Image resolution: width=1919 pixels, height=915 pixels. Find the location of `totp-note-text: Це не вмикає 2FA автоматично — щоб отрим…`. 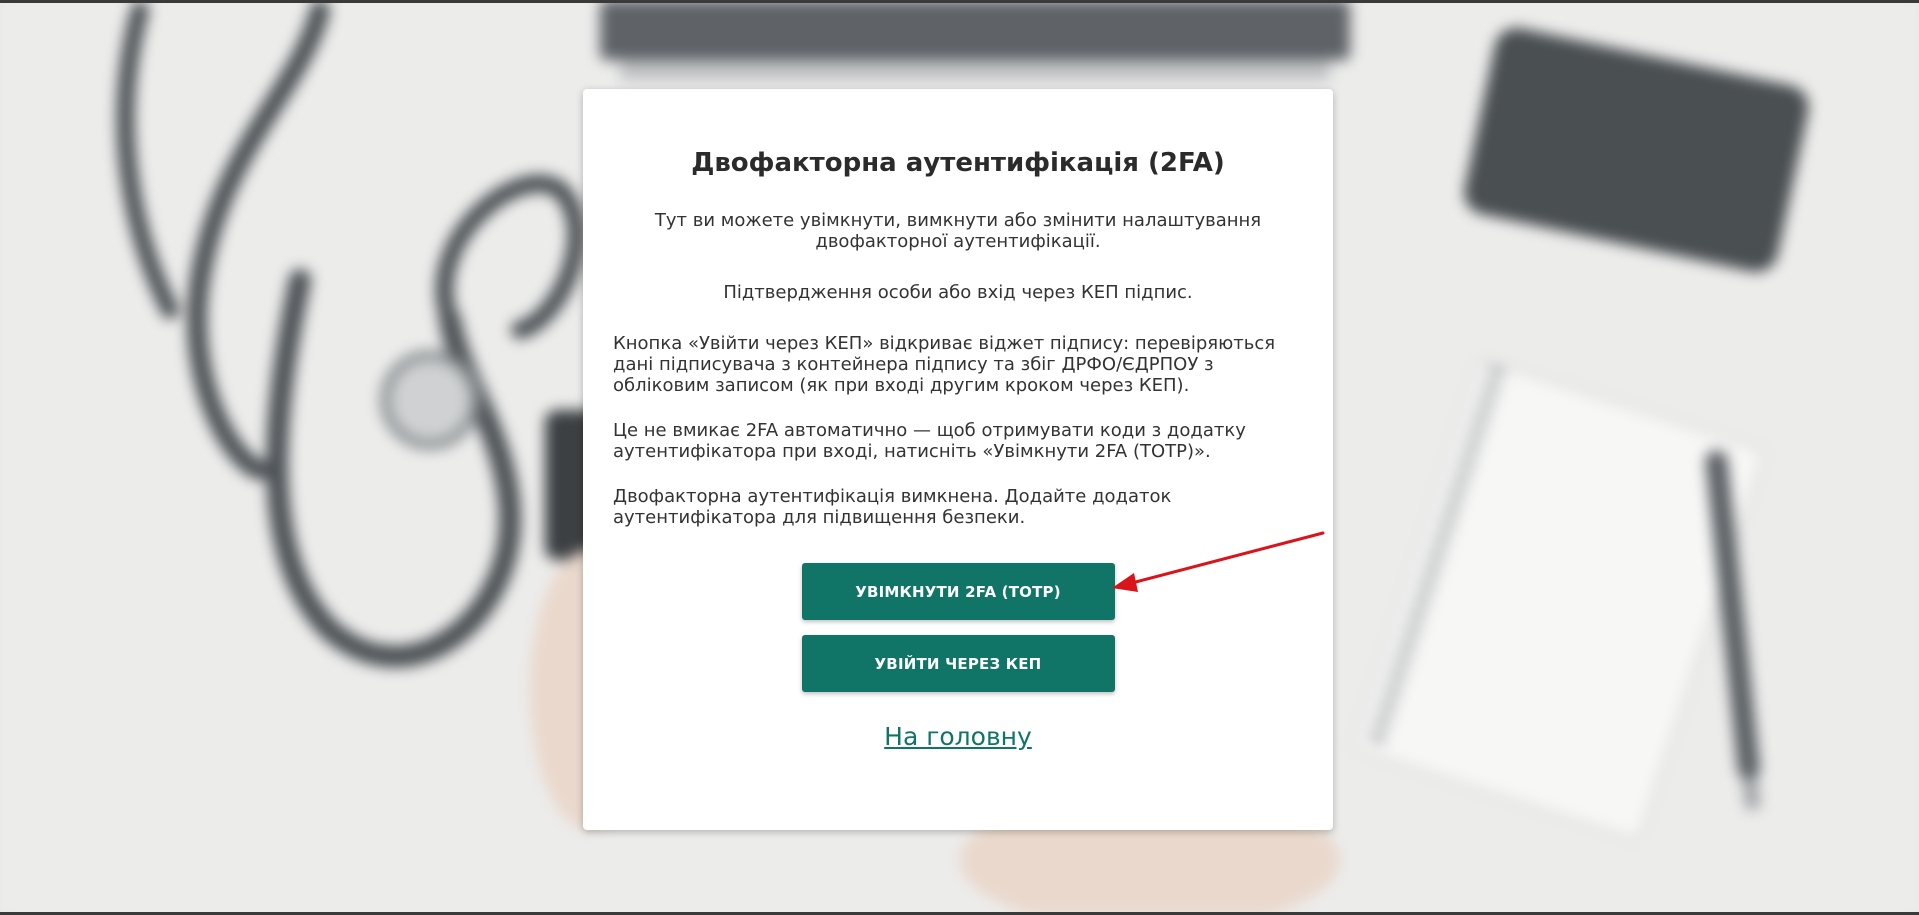

totp-note-text: Це не вмикає 2FA автоматично — щоб отрим… is located at coordinates (929, 441).